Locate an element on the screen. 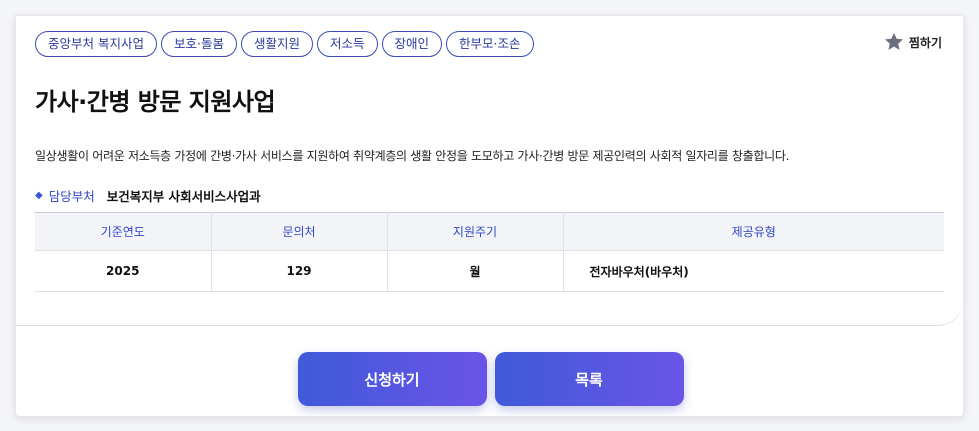  header-contact: 문의처 is located at coordinates (299, 231).